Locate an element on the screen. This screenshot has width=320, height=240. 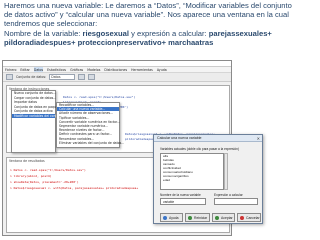
output-line-3: > showData(Datos, placement='-20+200') is located at coordinates (44, 182).